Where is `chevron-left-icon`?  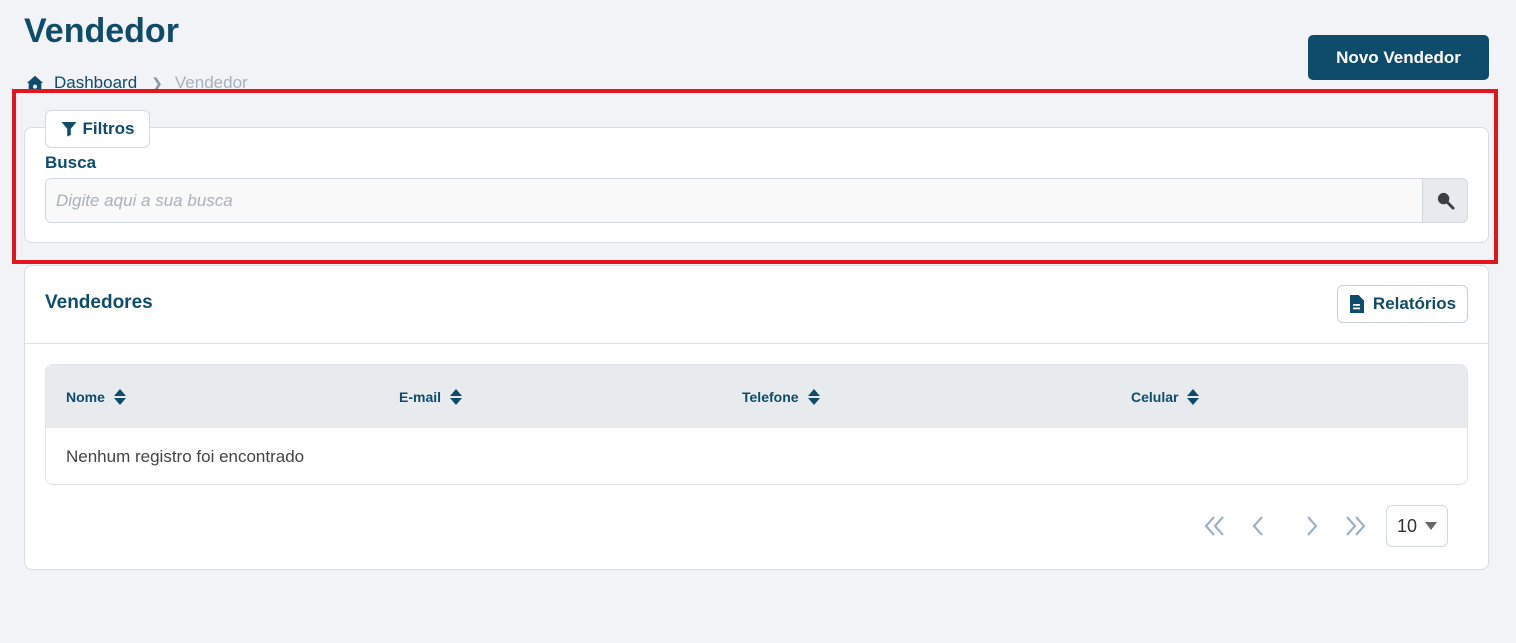
chevron-left-icon is located at coordinates (1257, 526).